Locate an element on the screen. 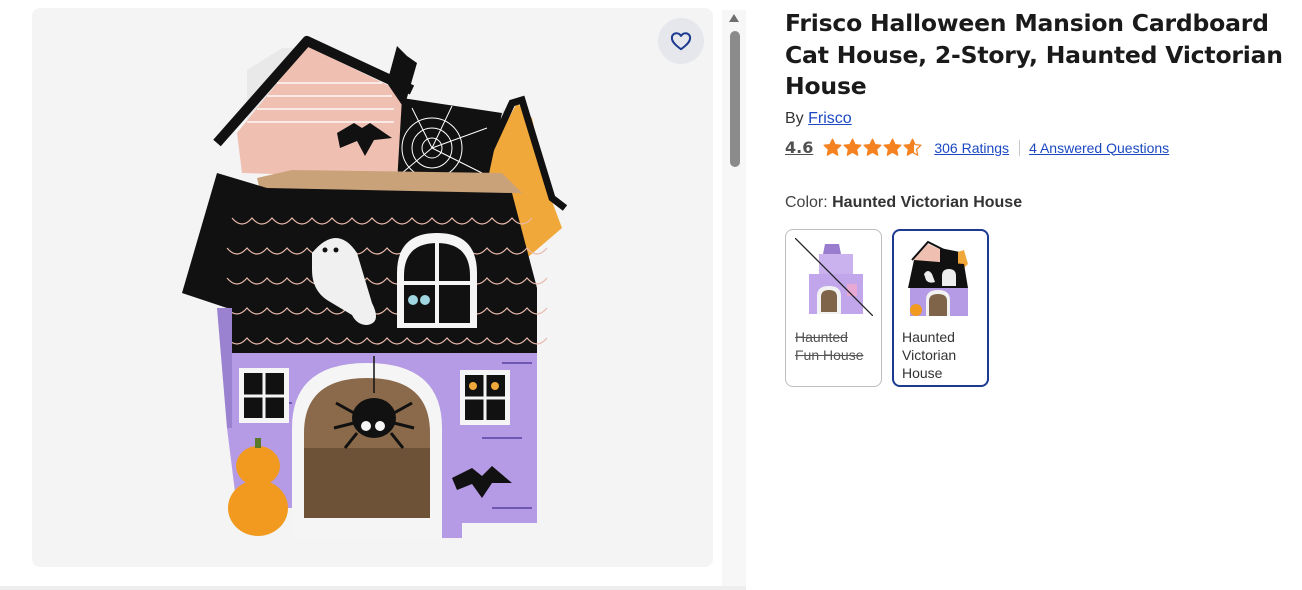 This screenshot has width=1302, height=590. separator is located at coordinates (1020, 147).